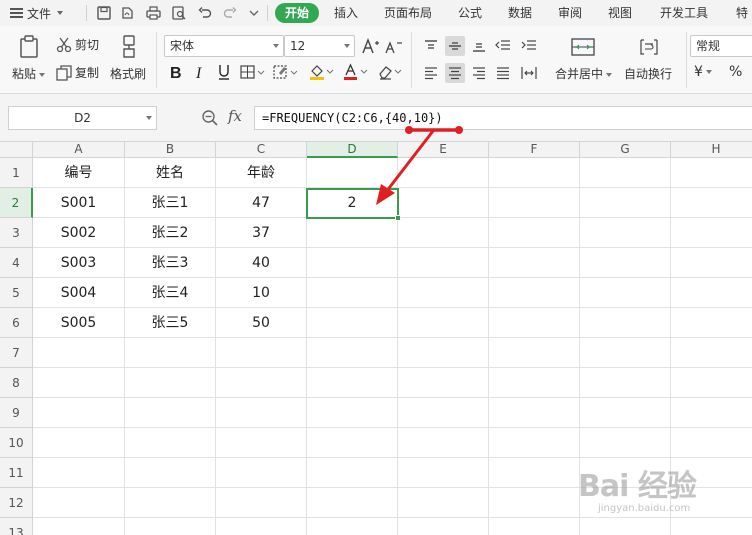 The height and width of the screenshot is (535, 752). I want to click on name-box: D2, so click(82, 118).